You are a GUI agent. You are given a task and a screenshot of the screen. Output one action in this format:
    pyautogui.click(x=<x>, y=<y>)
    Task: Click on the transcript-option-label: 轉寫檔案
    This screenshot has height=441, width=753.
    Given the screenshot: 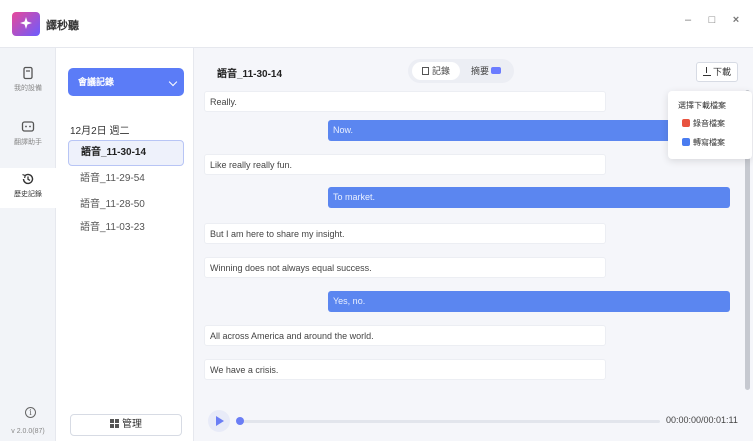 What is the action you would take?
    pyautogui.click(x=709, y=142)
    